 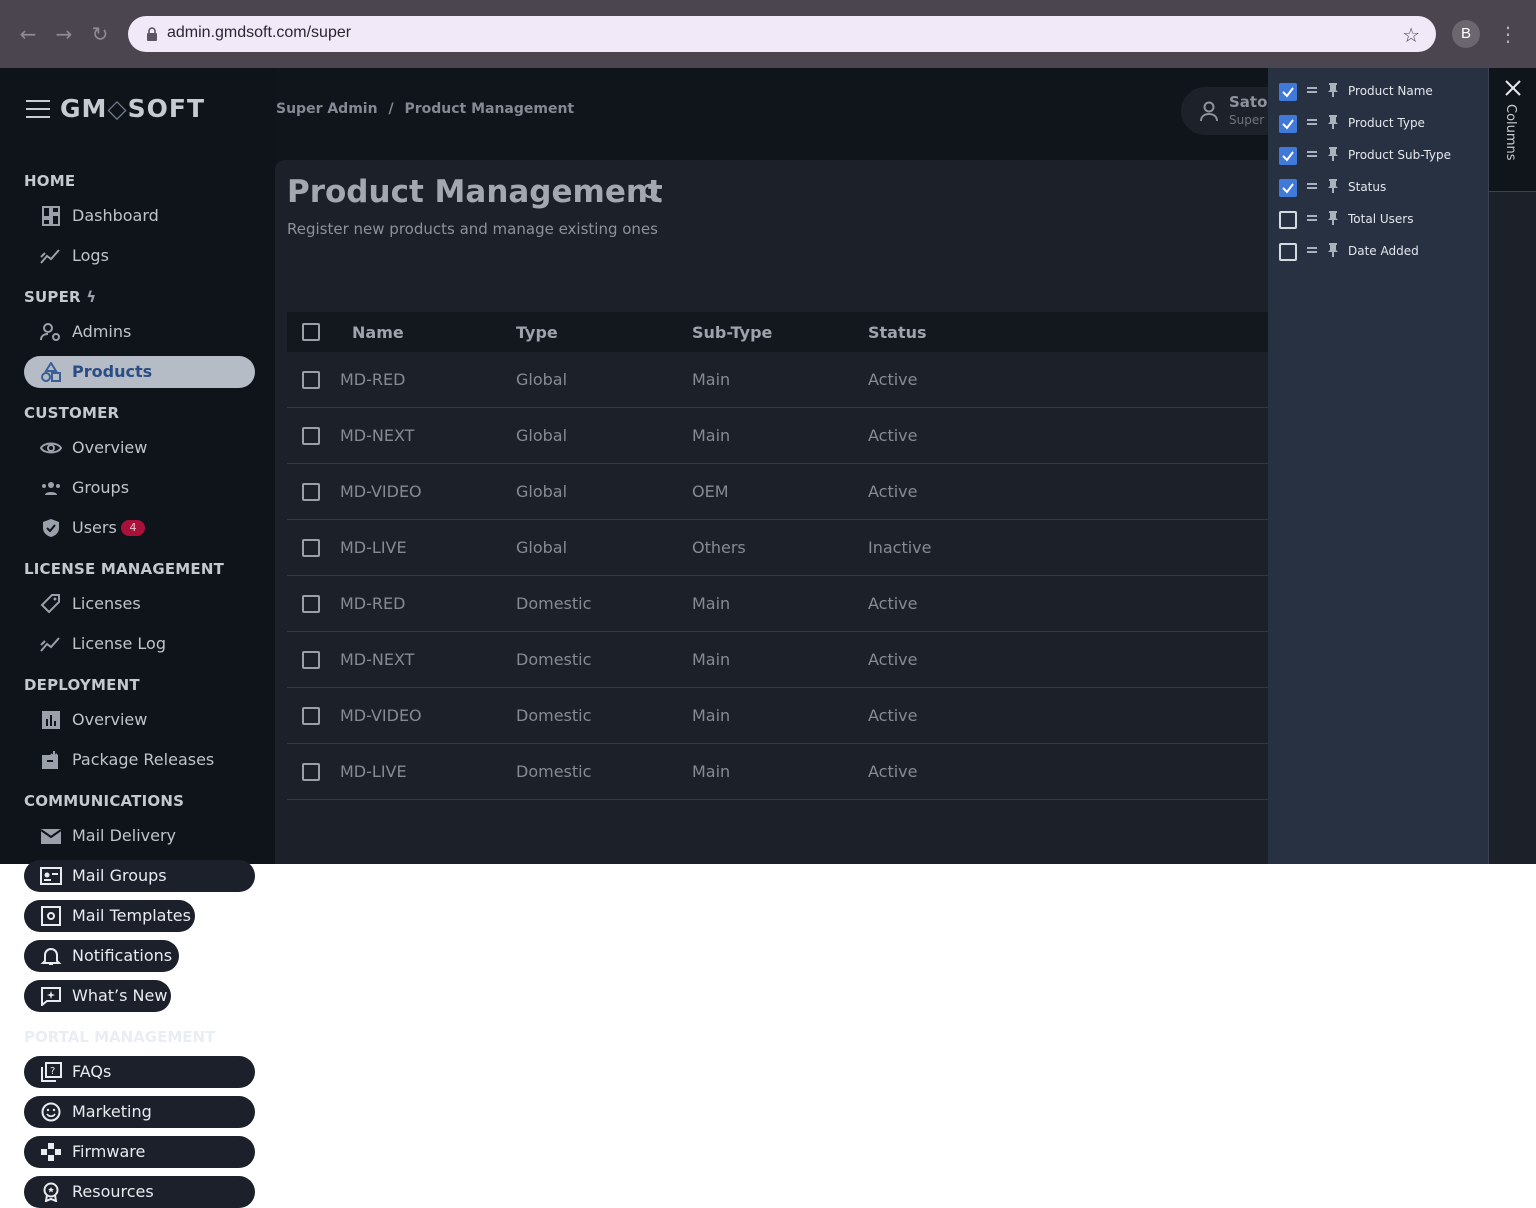 What do you see at coordinates (112, 371) in the screenshot?
I see `sidebar-item-label: Products` at bounding box center [112, 371].